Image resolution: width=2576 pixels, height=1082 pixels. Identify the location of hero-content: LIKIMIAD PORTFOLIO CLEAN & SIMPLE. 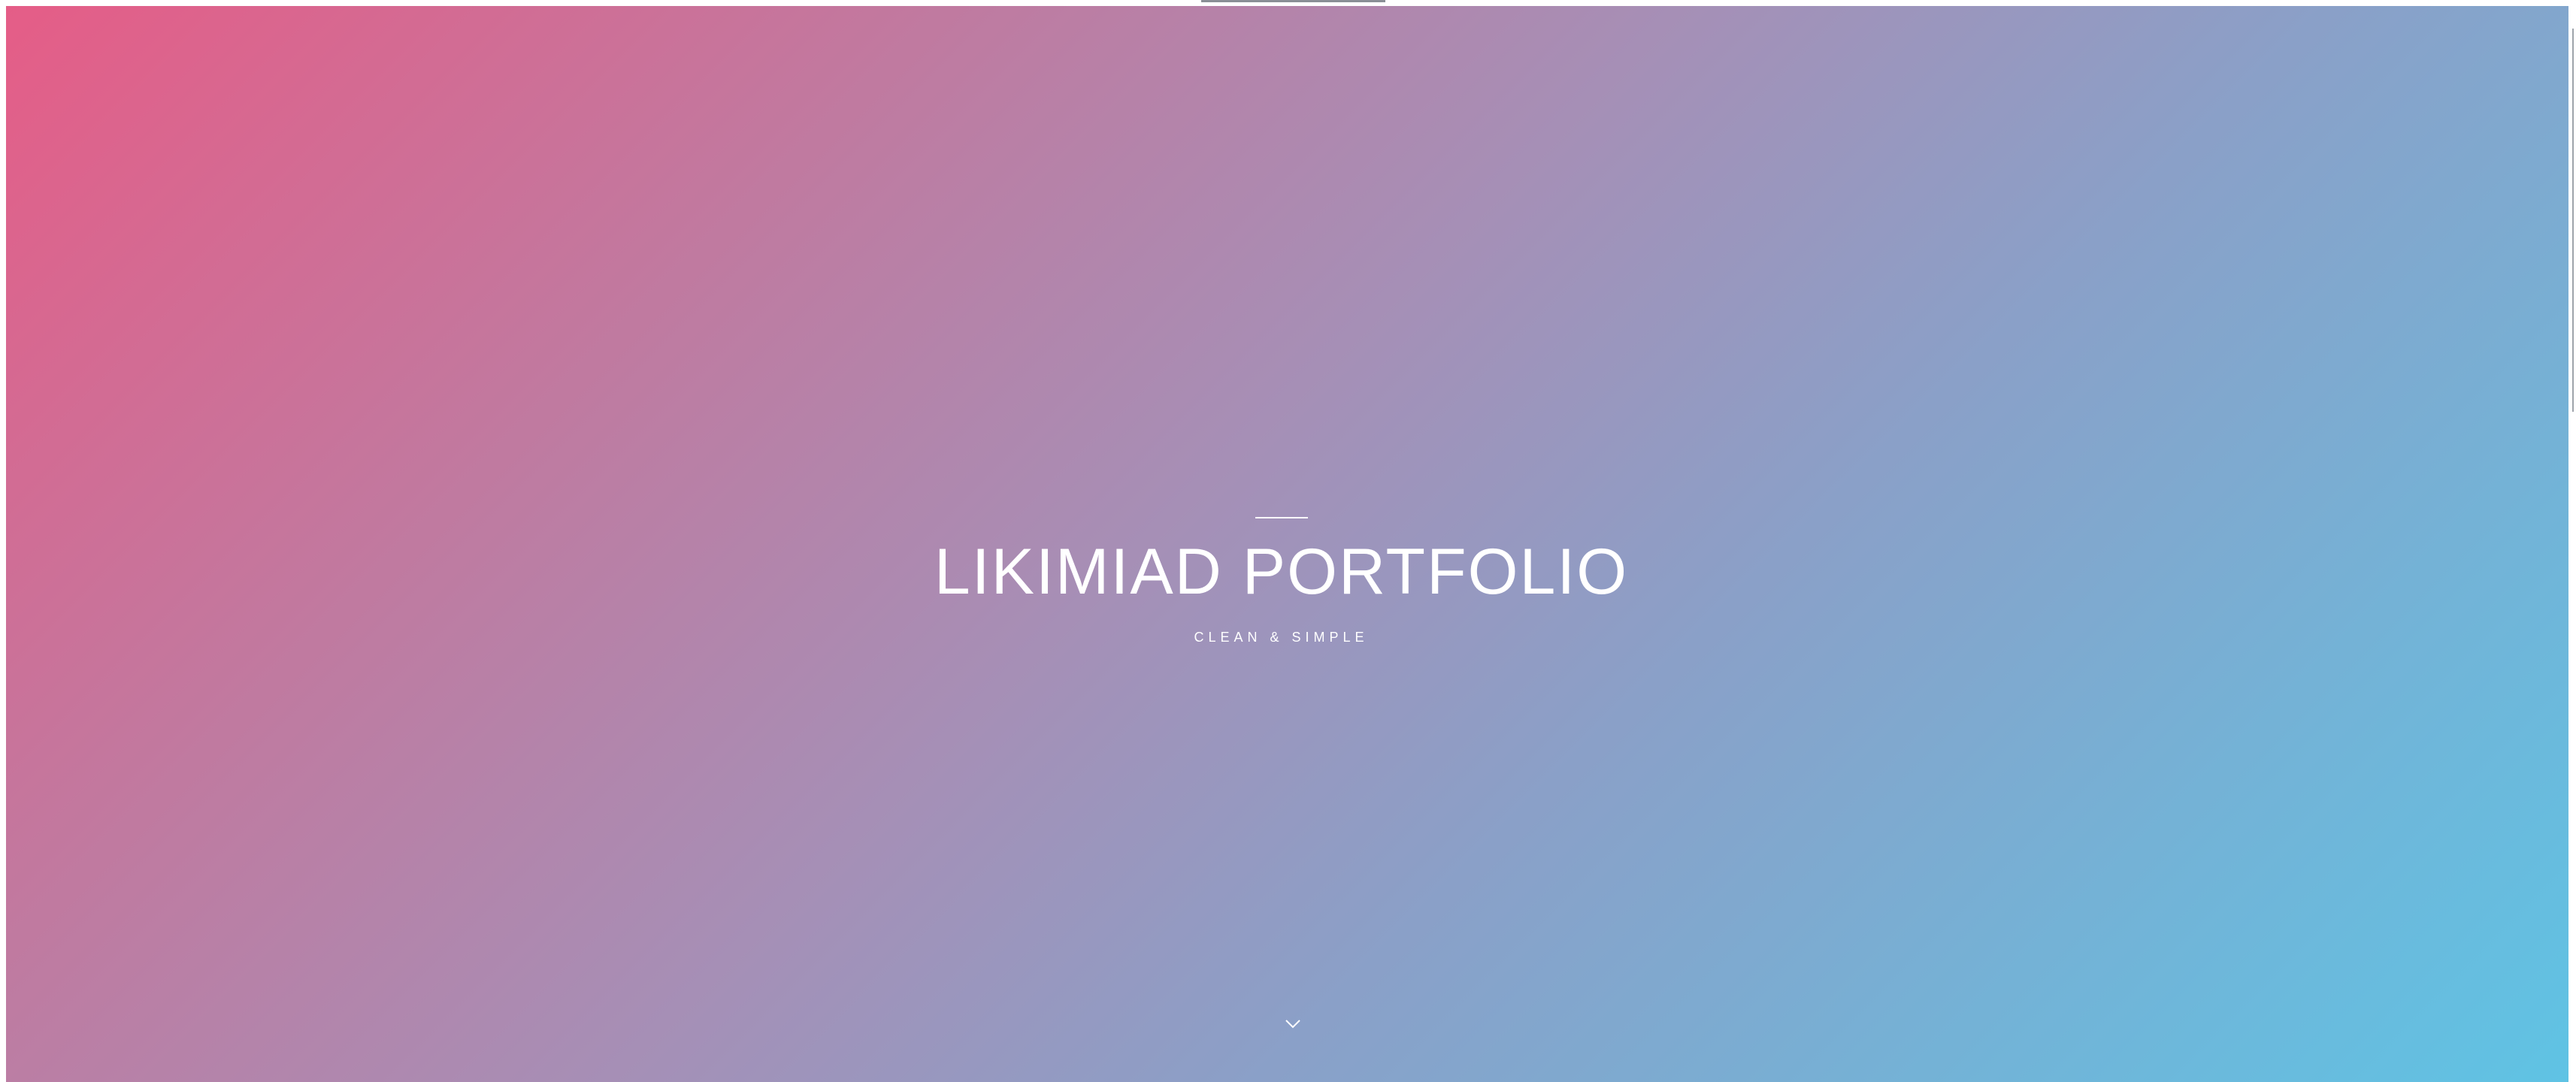
(1287, 581).